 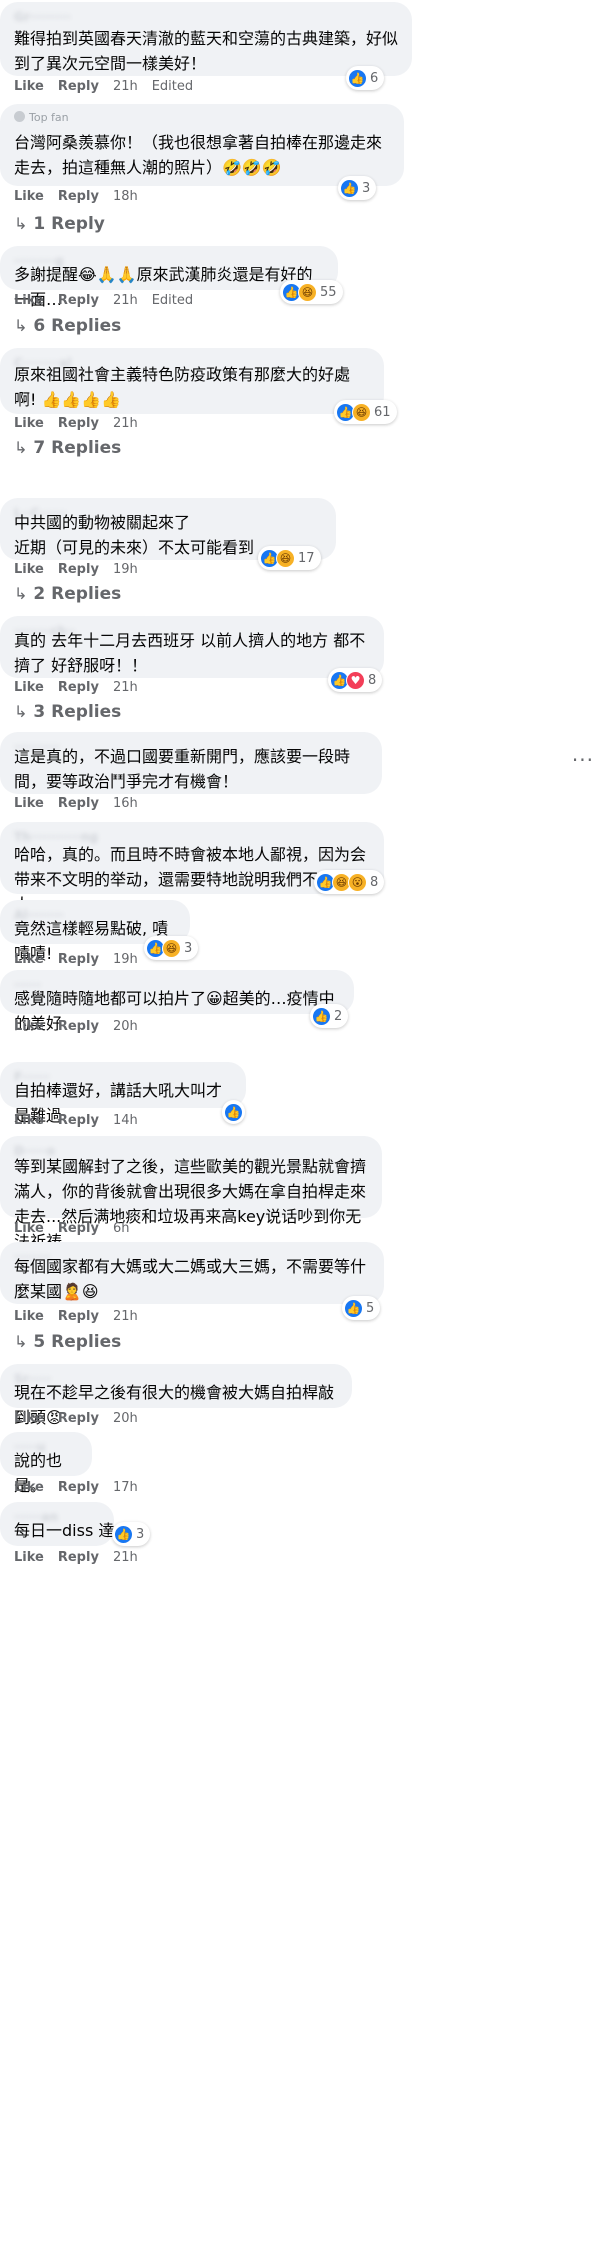 What do you see at coordinates (357, 882) in the screenshot?
I see `wow-icon: 😮` at bounding box center [357, 882].